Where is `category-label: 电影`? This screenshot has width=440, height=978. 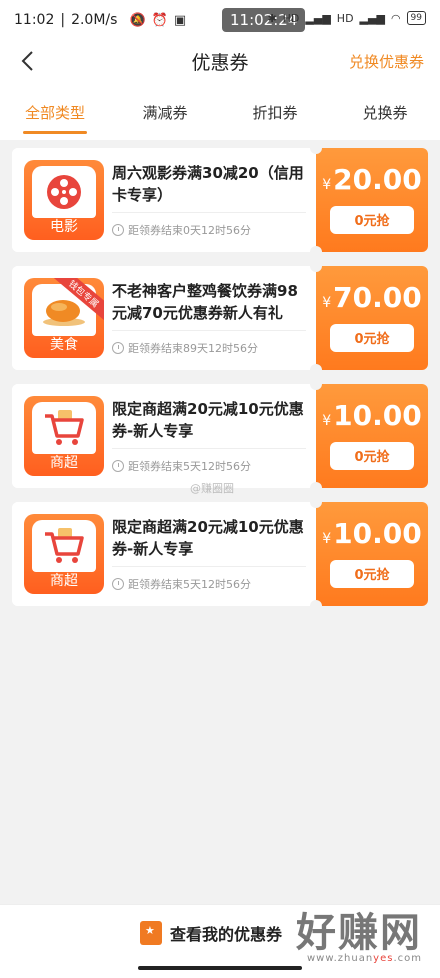
category-label: 电影 is located at coordinates (64, 227).